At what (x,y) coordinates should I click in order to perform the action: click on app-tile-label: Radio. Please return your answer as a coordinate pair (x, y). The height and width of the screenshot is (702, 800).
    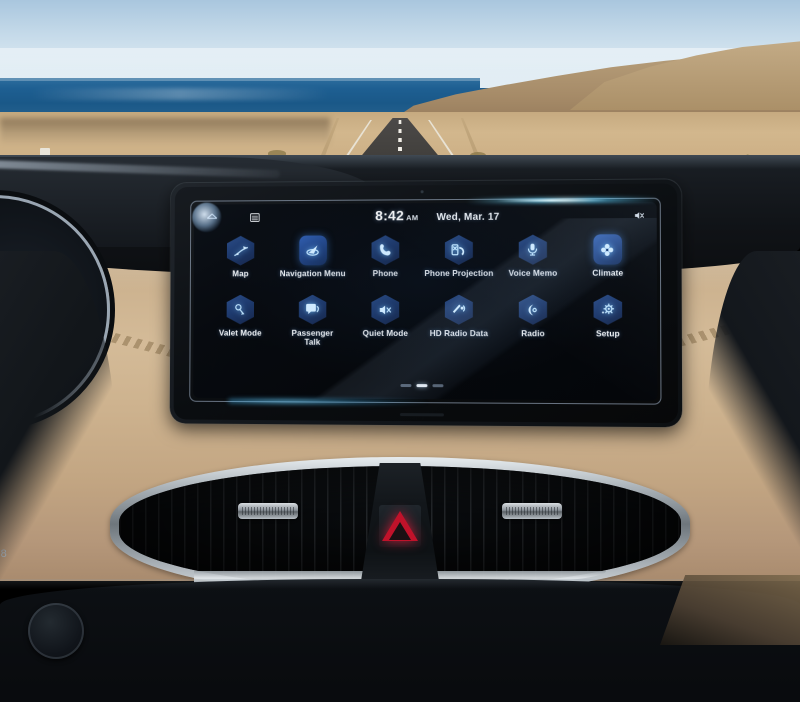
    Looking at the image, I should click on (533, 333).